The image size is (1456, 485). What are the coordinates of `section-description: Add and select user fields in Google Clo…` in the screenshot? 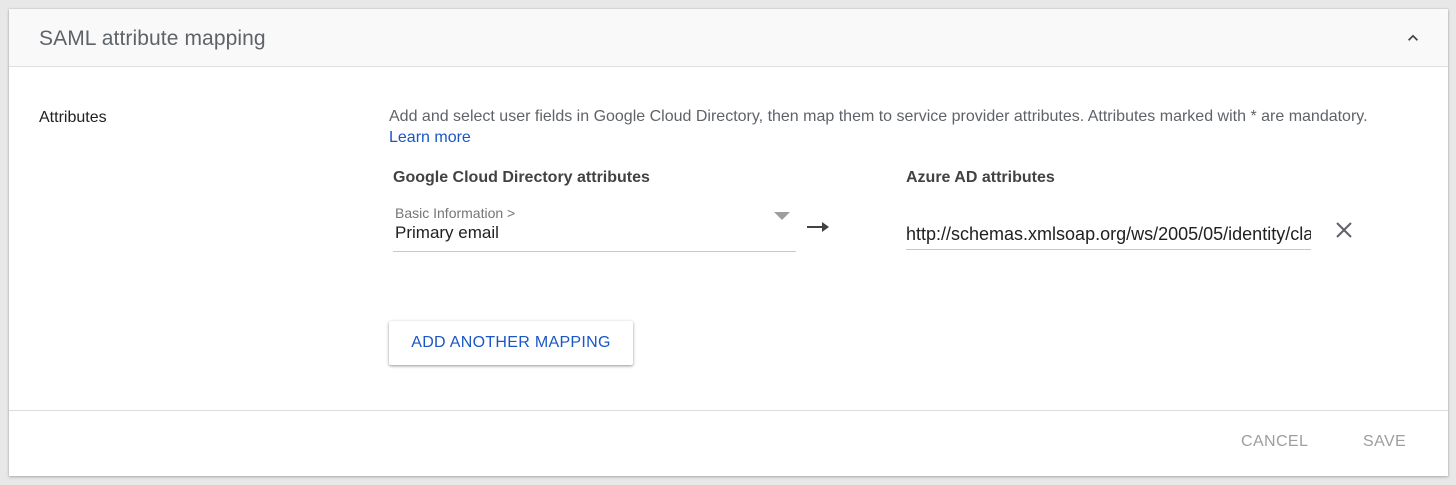 It's located at (889, 127).